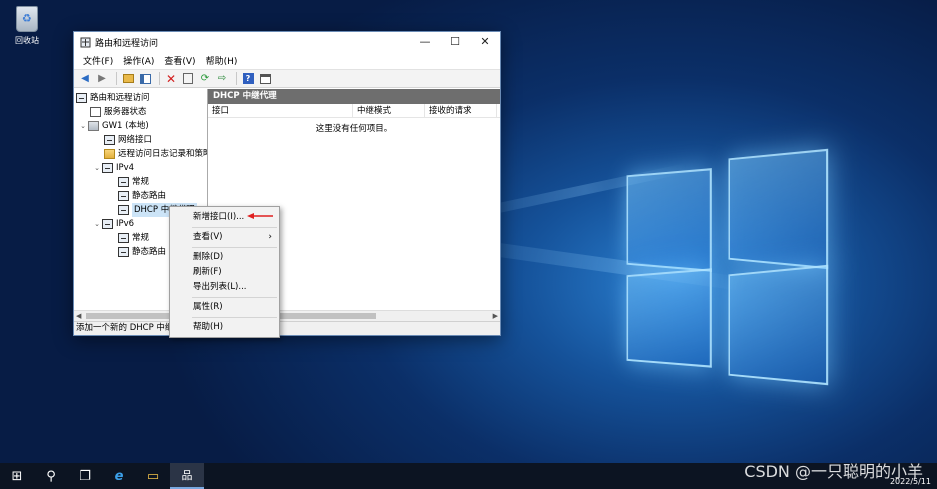 The width and height of the screenshot is (937, 489). What do you see at coordinates (248, 79) in the screenshot?
I see `help-icon: ?` at bounding box center [248, 79].